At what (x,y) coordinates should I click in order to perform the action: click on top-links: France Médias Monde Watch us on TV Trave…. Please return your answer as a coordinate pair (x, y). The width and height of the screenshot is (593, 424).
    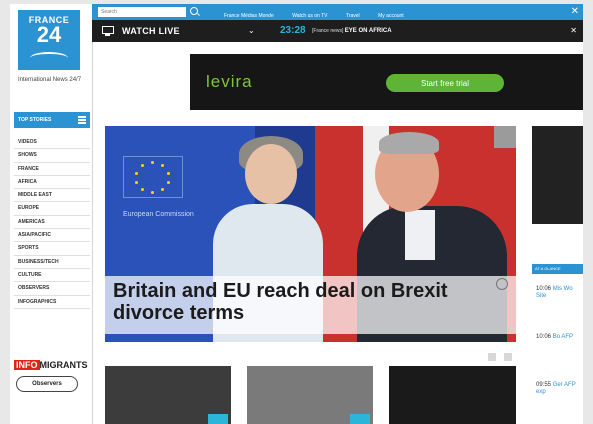
    Looking at the image, I should click on (321, 12).